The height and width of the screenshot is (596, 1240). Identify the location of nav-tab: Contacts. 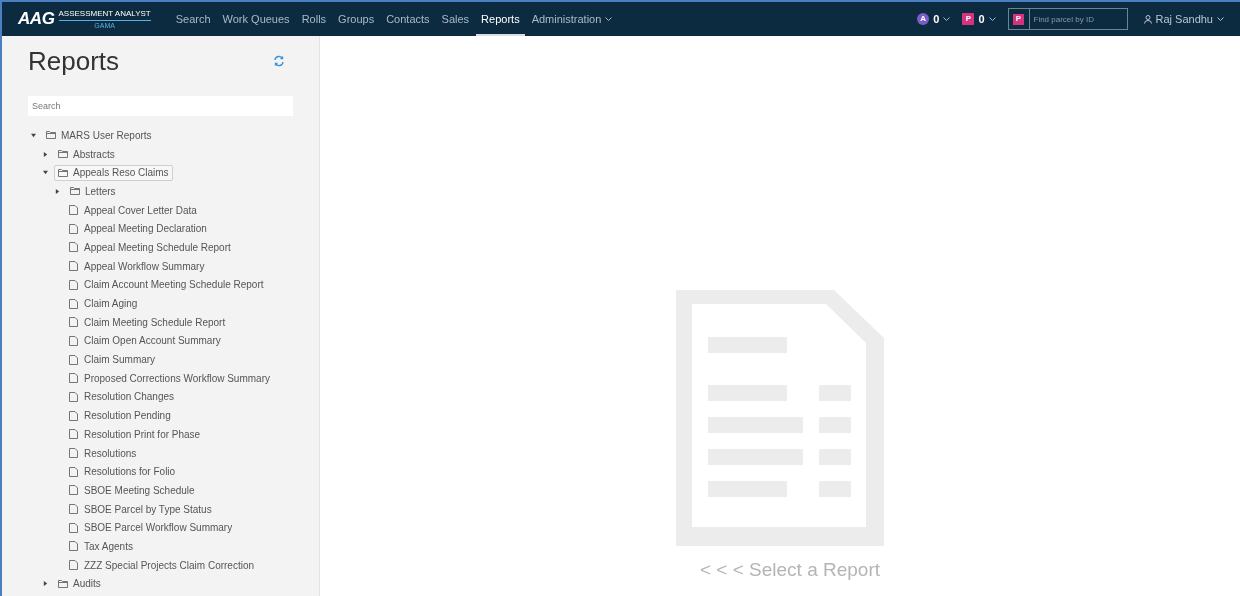
(408, 19).